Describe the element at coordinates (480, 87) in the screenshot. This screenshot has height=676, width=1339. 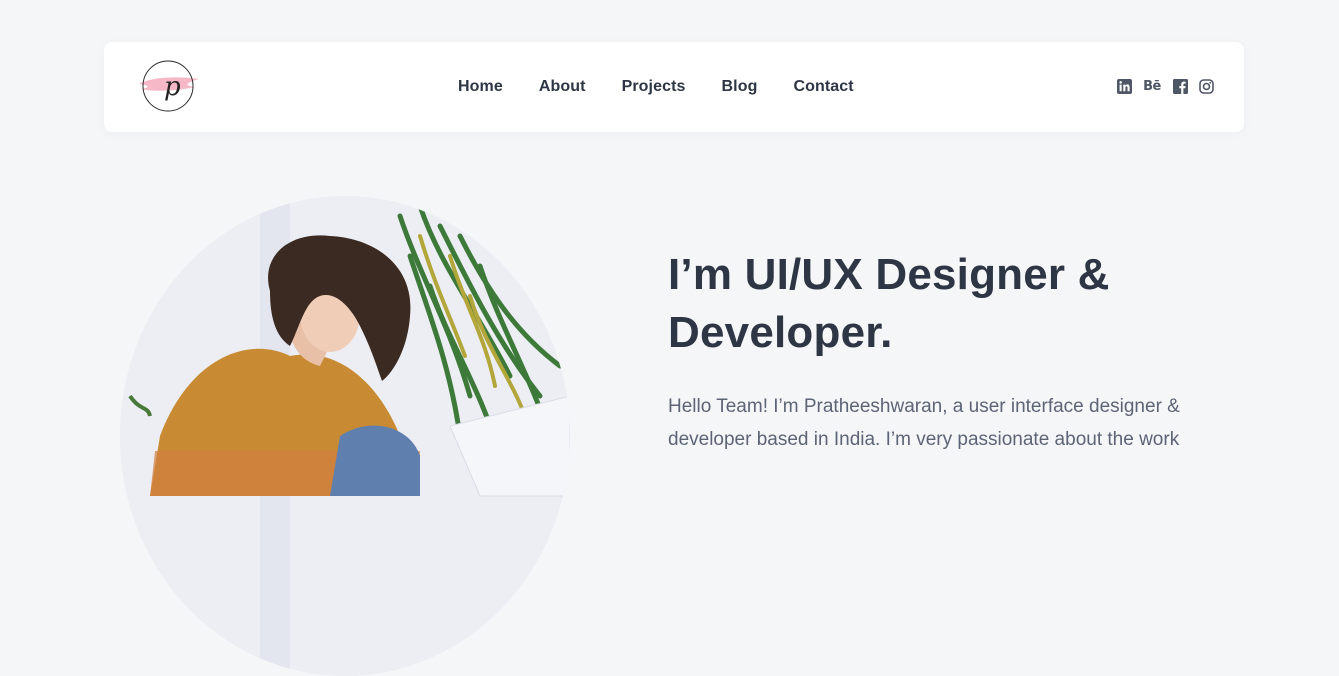
I see `nav-home: Home` at that location.